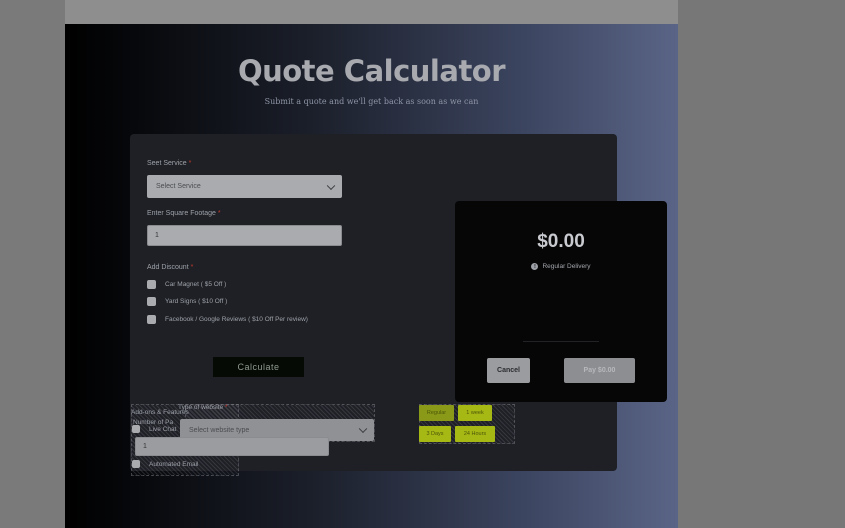 Image resolution: width=845 pixels, height=528 pixels. Describe the element at coordinates (475, 434) in the screenshot. I see `delivery-chip-24-hours: 24 Hours` at that location.